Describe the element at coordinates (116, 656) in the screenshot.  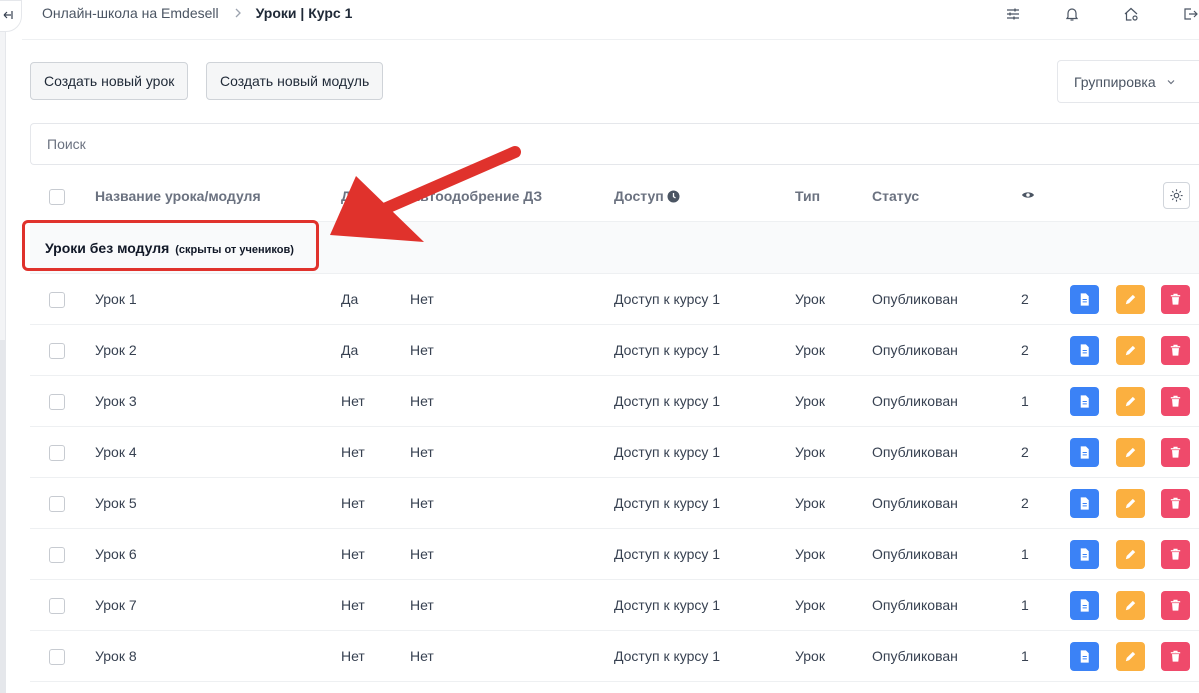
I see `lesson-name: Урок 8` at that location.